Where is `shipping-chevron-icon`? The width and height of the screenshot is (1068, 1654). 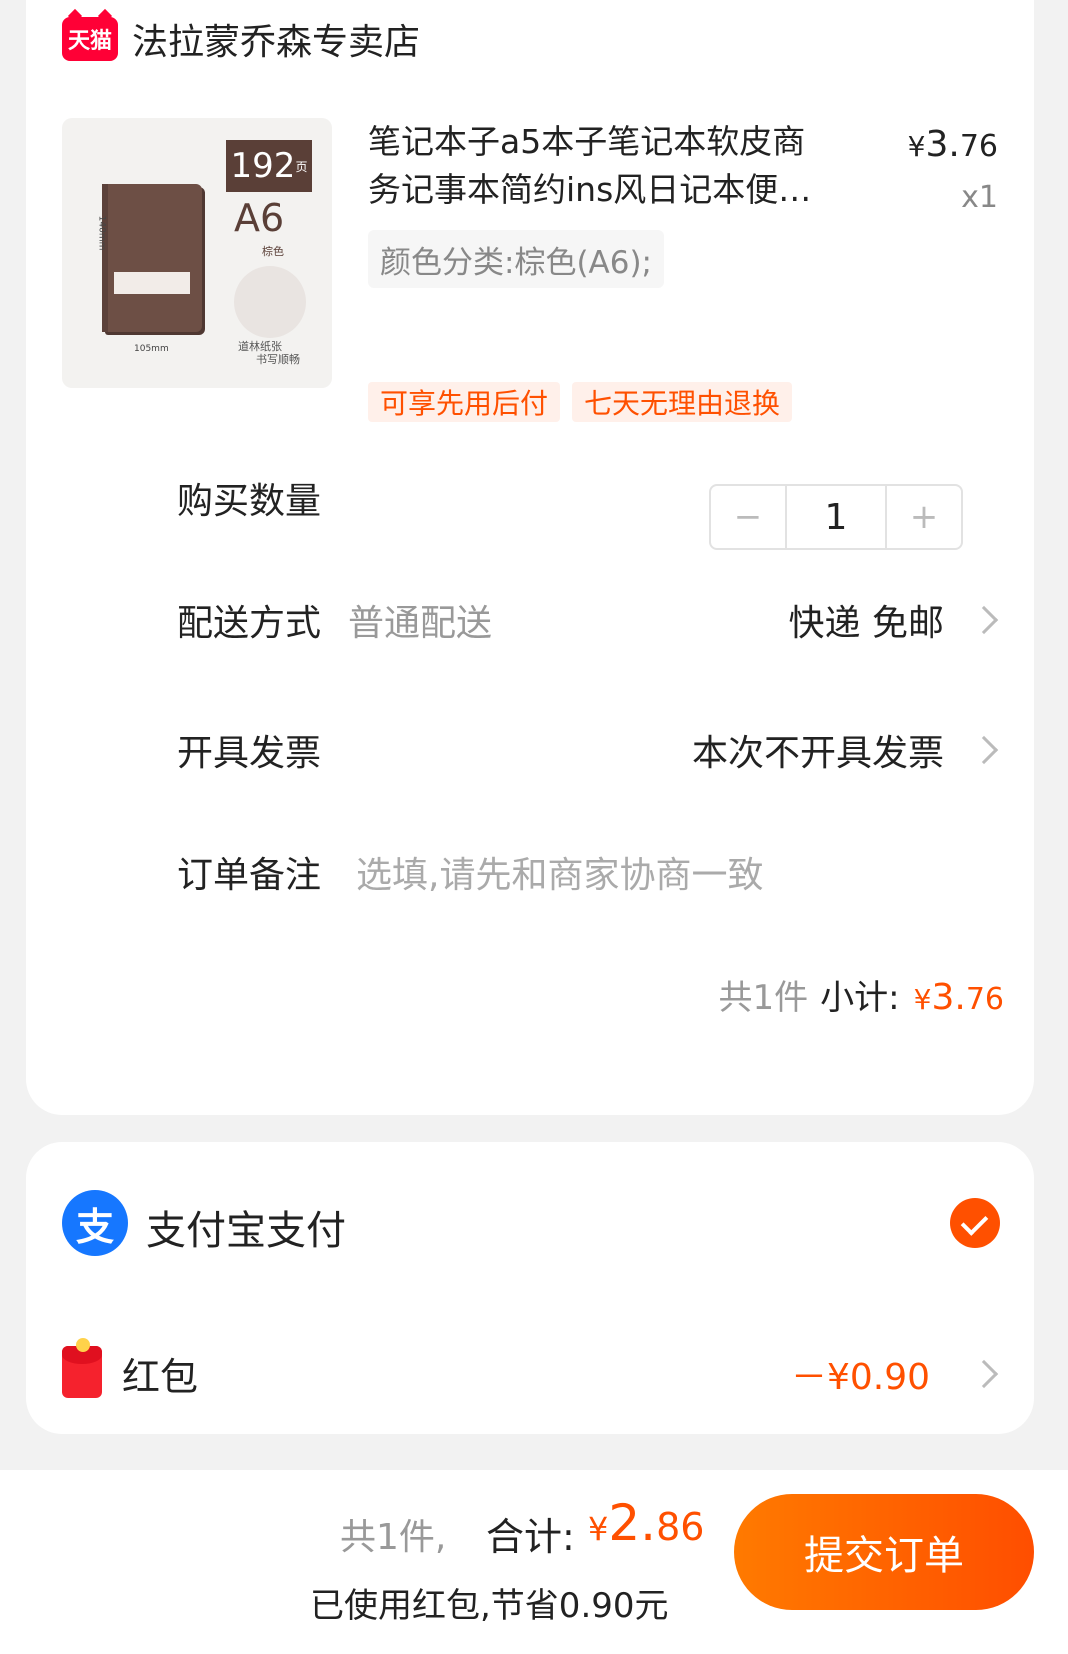
shipping-chevron-icon is located at coordinates (984, 620).